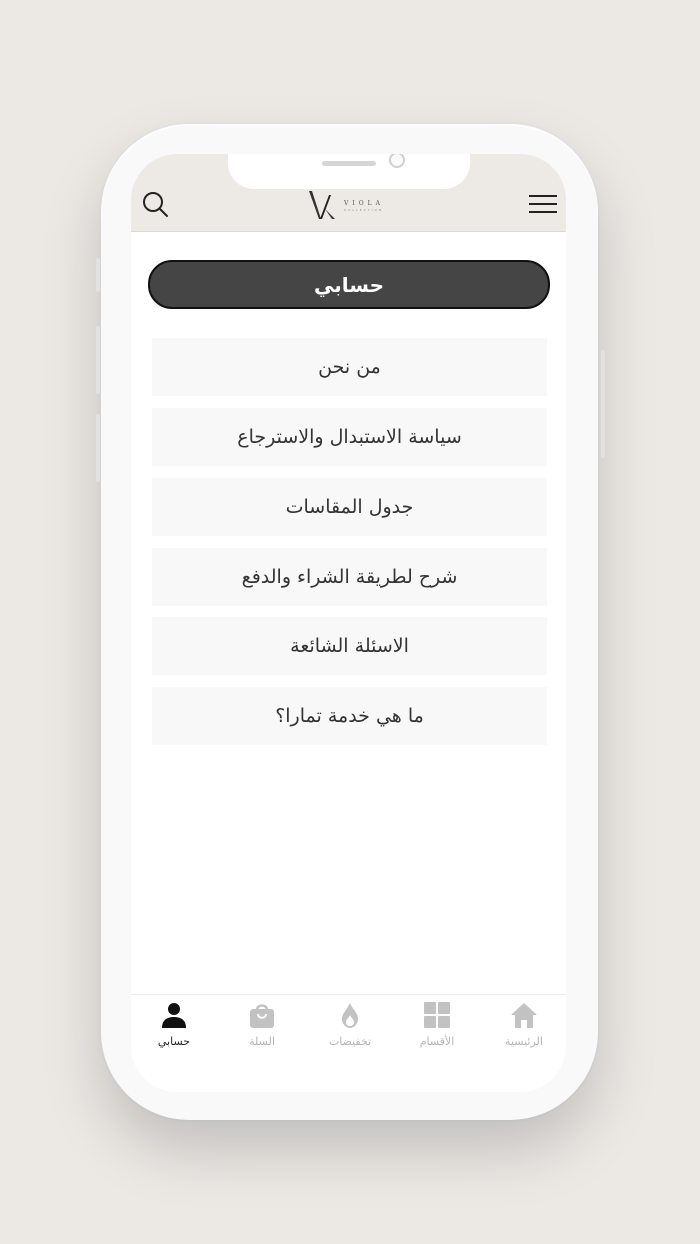 The image size is (700, 1244). What do you see at coordinates (98, 448) in the screenshot?
I see `volume-down-button` at bounding box center [98, 448].